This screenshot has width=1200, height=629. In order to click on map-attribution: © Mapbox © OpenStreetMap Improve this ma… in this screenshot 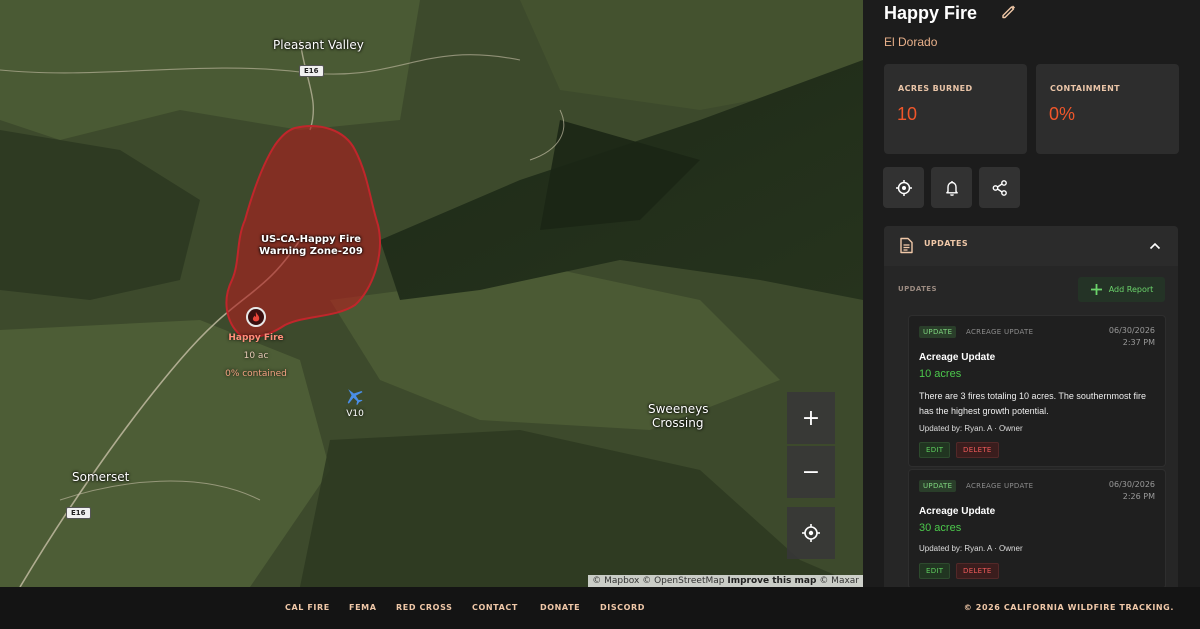, I will do `click(725, 581)`.